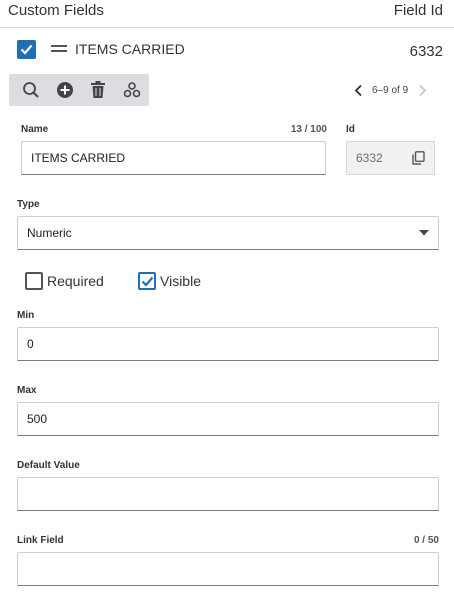 Image resolution: width=454 pixels, height=599 pixels. Describe the element at coordinates (173, 158) in the screenshot. I see `name-field: ITEMS CARRIED` at that location.